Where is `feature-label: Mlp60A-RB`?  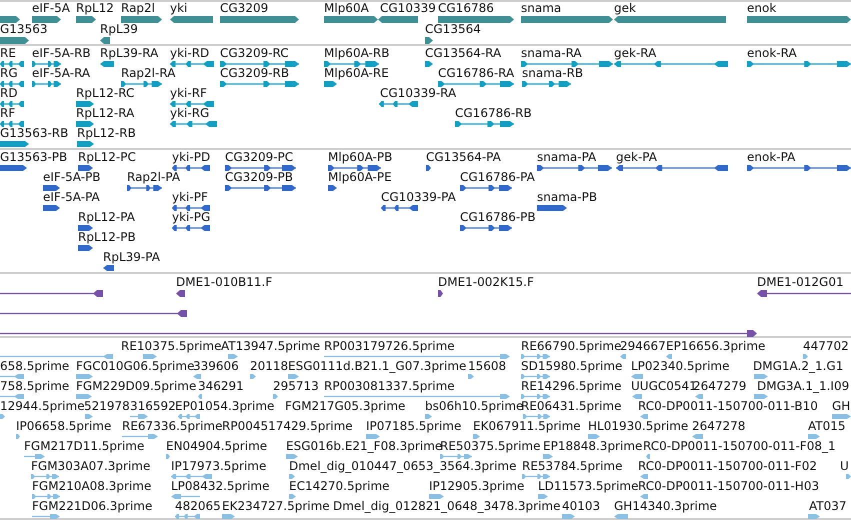 feature-label: Mlp60A-RB is located at coordinates (357, 53).